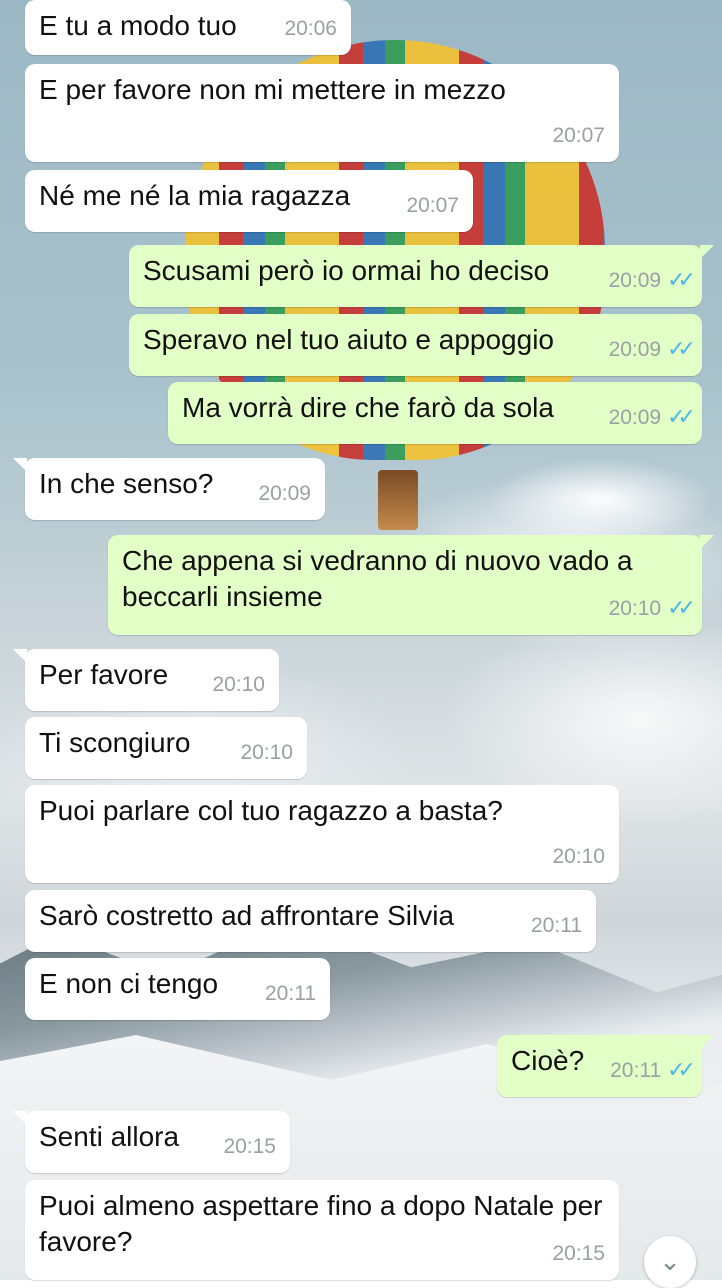 This screenshot has height=1288, width=722. I want to click on message-time: 20:10 ✓✓, so click(652, 608).